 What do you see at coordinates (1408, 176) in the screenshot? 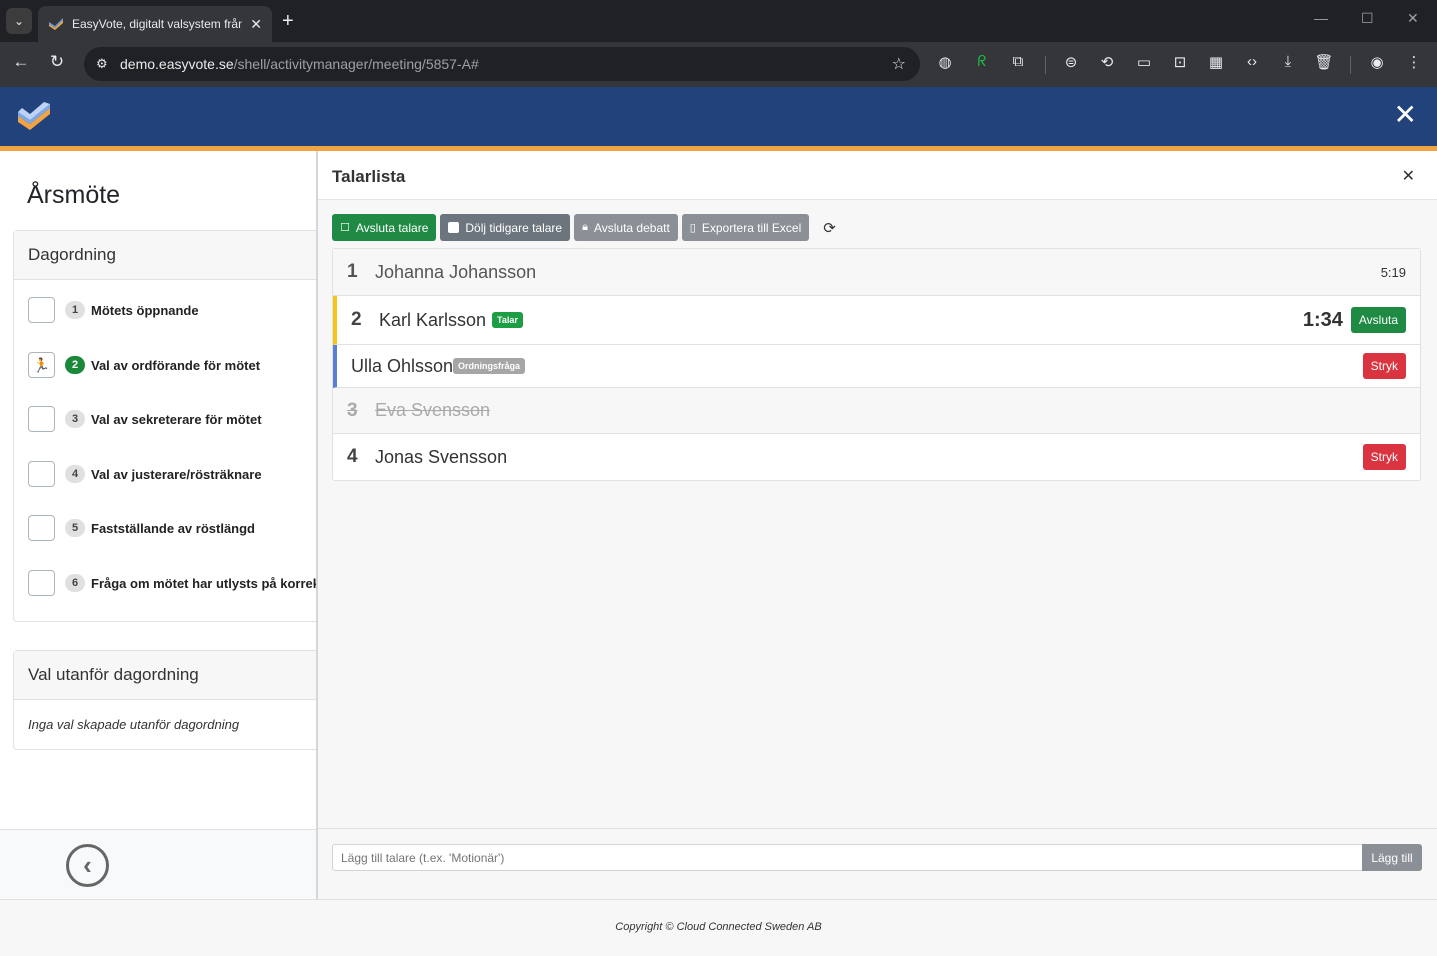
I see `panel-close-icon: ✕` at bounding box center [1408, 176].